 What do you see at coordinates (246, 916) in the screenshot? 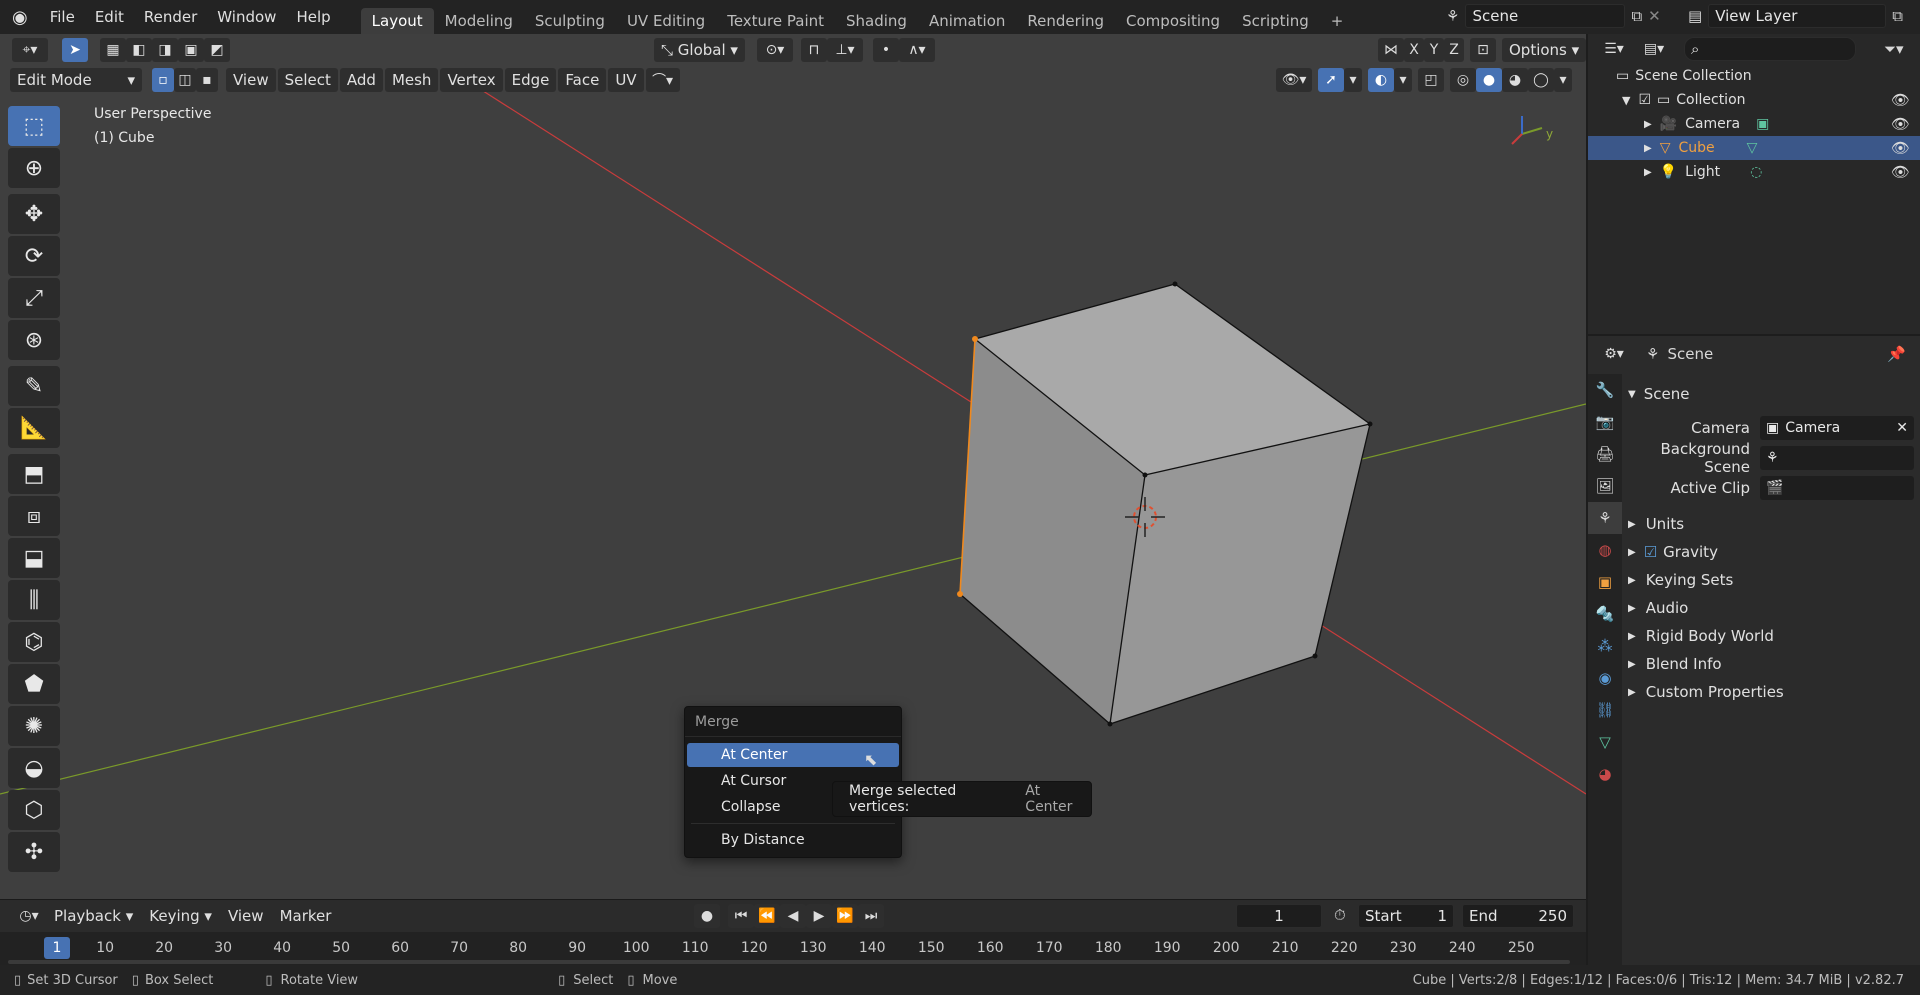
I see `menu-timeline-view: View` at bounding box center [246, 916].